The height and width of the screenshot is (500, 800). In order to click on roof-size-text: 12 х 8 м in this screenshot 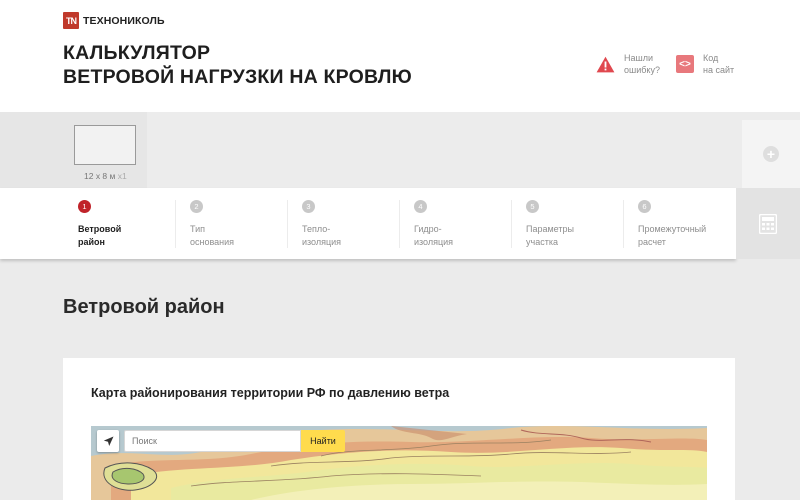, I will do `click(100, 176)`.